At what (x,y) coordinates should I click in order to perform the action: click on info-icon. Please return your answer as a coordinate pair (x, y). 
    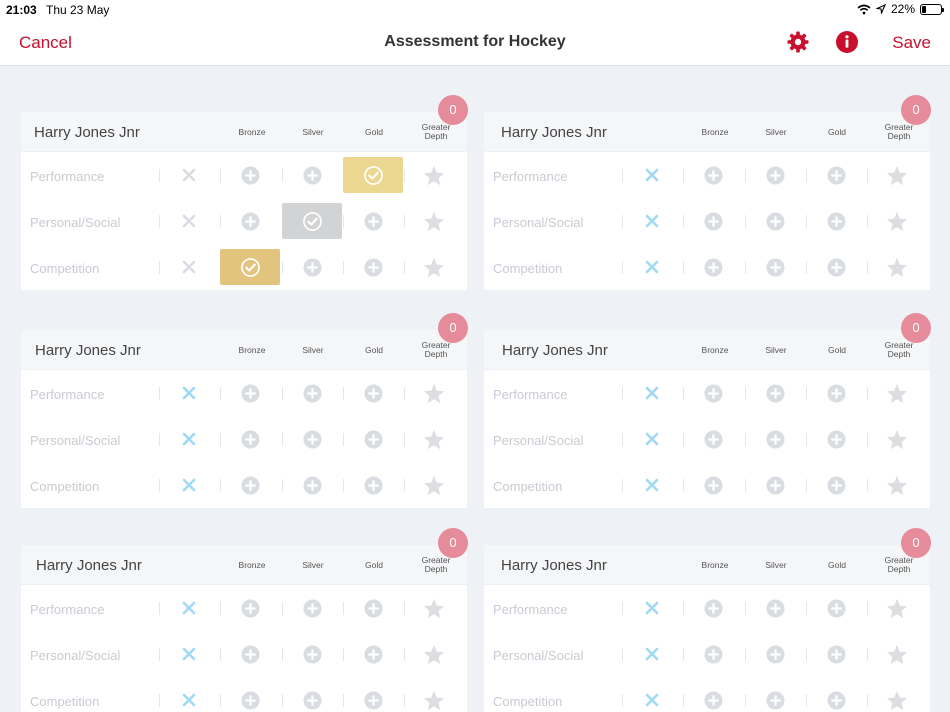
    Looking at the image, I should click on (847, 42).